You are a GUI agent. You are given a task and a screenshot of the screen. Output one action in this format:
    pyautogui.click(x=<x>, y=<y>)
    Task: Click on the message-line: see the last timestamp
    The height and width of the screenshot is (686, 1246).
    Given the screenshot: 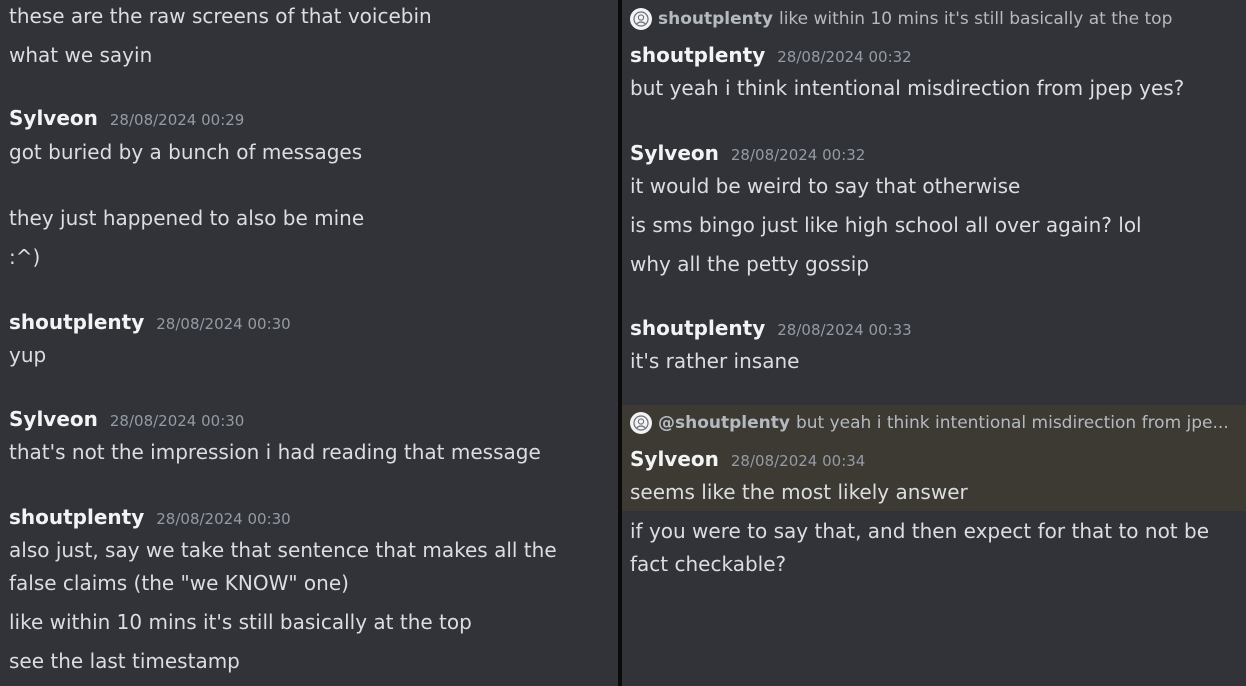 What is the action you would take?
    pyautogui.click(x=124, y=661)
    